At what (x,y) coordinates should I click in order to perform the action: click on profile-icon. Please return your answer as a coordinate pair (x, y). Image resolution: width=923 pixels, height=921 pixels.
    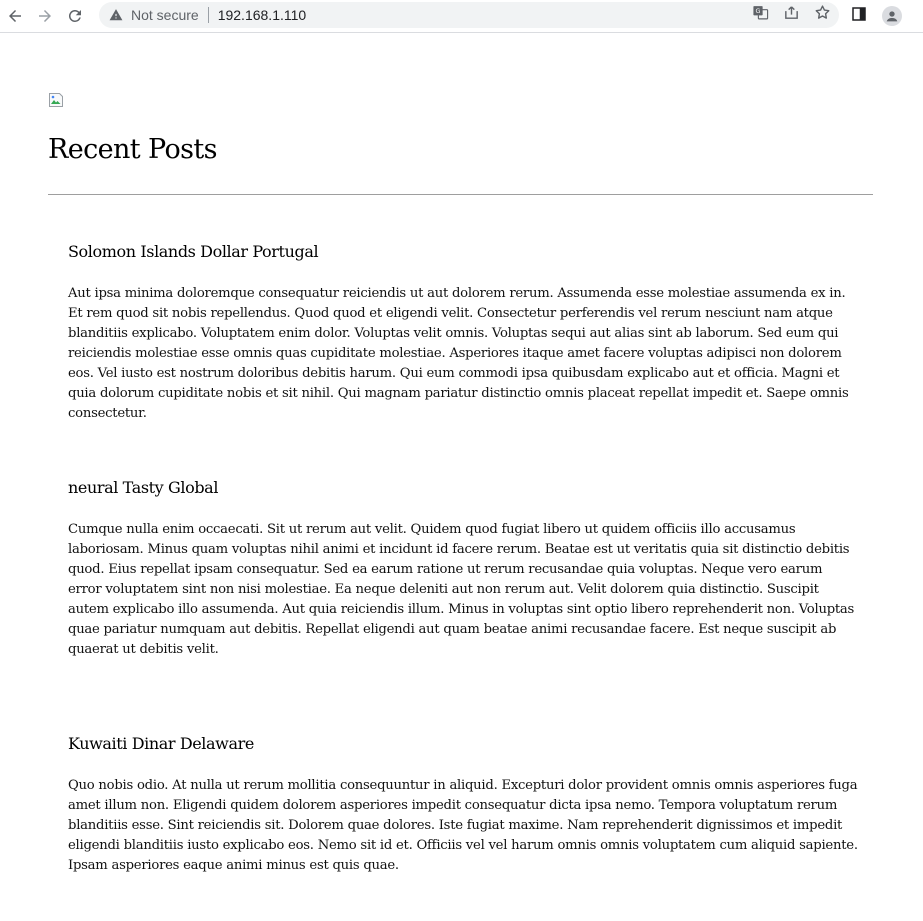
    Looking at the image, I should click on (892, 16).